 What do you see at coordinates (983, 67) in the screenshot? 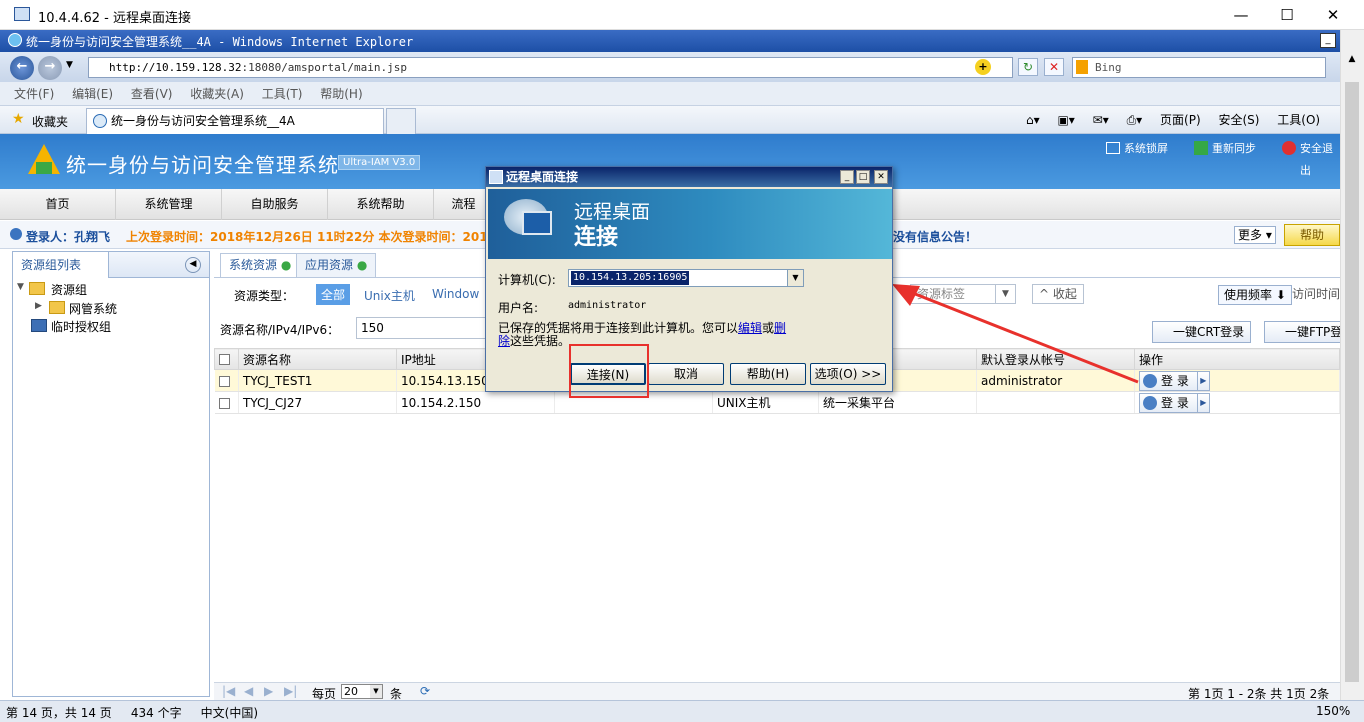
I see `compat-view-icon: +` at bounding box center [983, 67].